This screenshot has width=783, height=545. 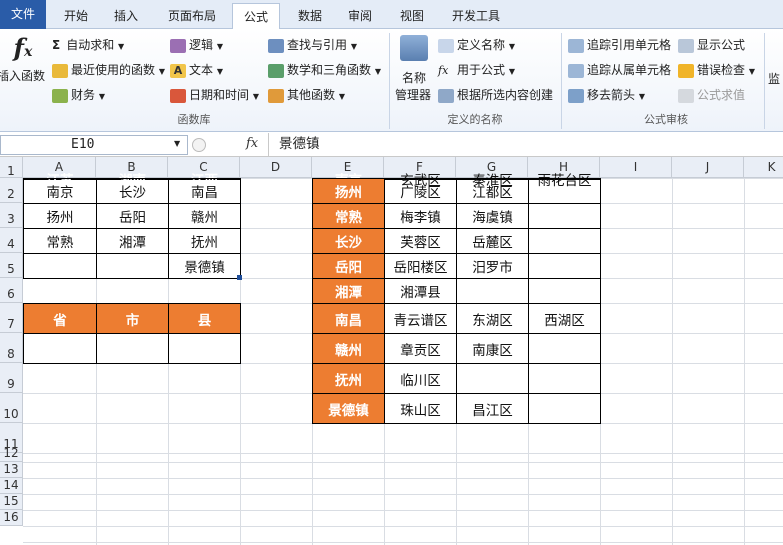 What do you see at coordinates (11, 240) in the screenshot?
I see `row-header: 4` at bounding box center [11, 240].